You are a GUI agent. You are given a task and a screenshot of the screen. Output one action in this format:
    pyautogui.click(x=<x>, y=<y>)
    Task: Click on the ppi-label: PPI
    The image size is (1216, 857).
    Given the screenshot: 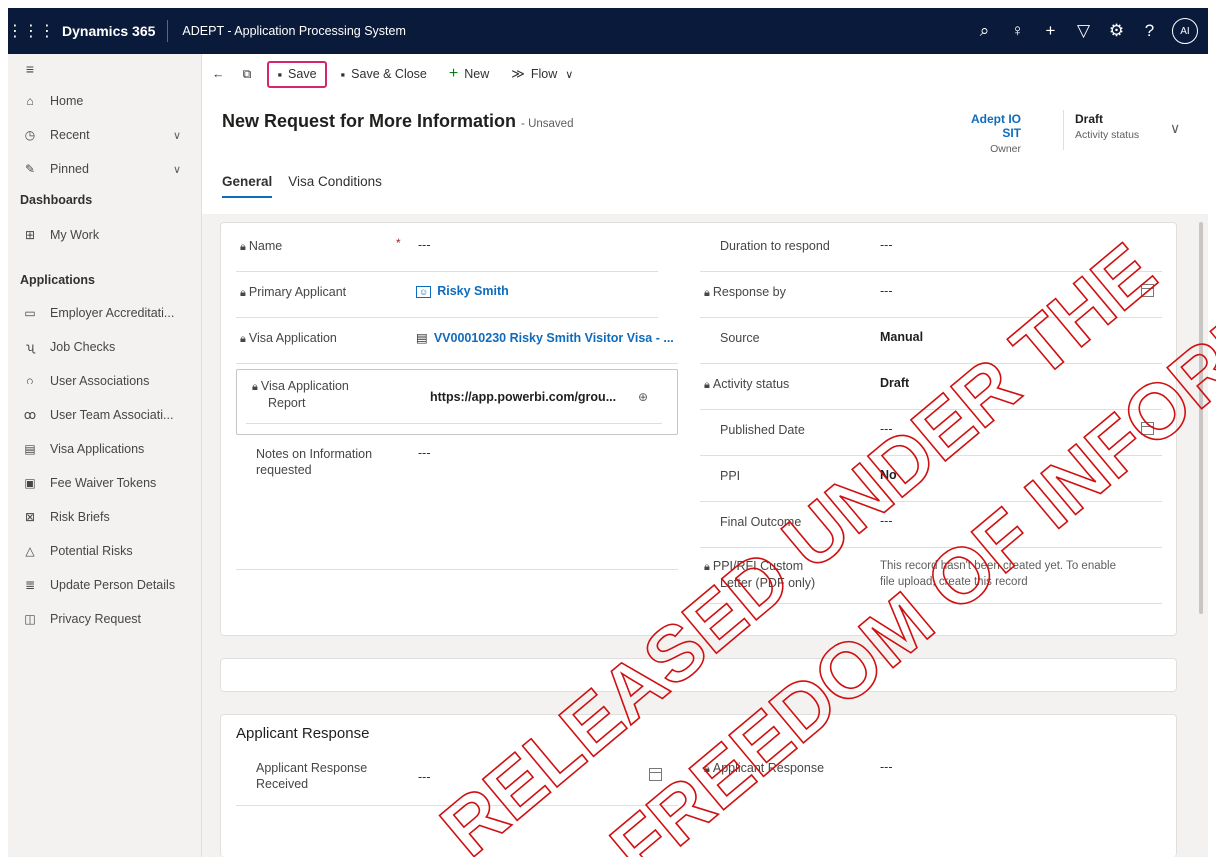 What is the action you would take?
    pyautogui.click(x=730, y=476)
    